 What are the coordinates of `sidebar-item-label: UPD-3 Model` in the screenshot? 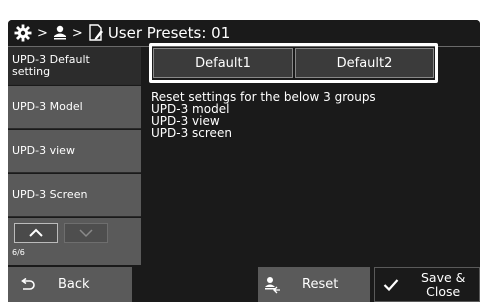 It's located at (47, 106).